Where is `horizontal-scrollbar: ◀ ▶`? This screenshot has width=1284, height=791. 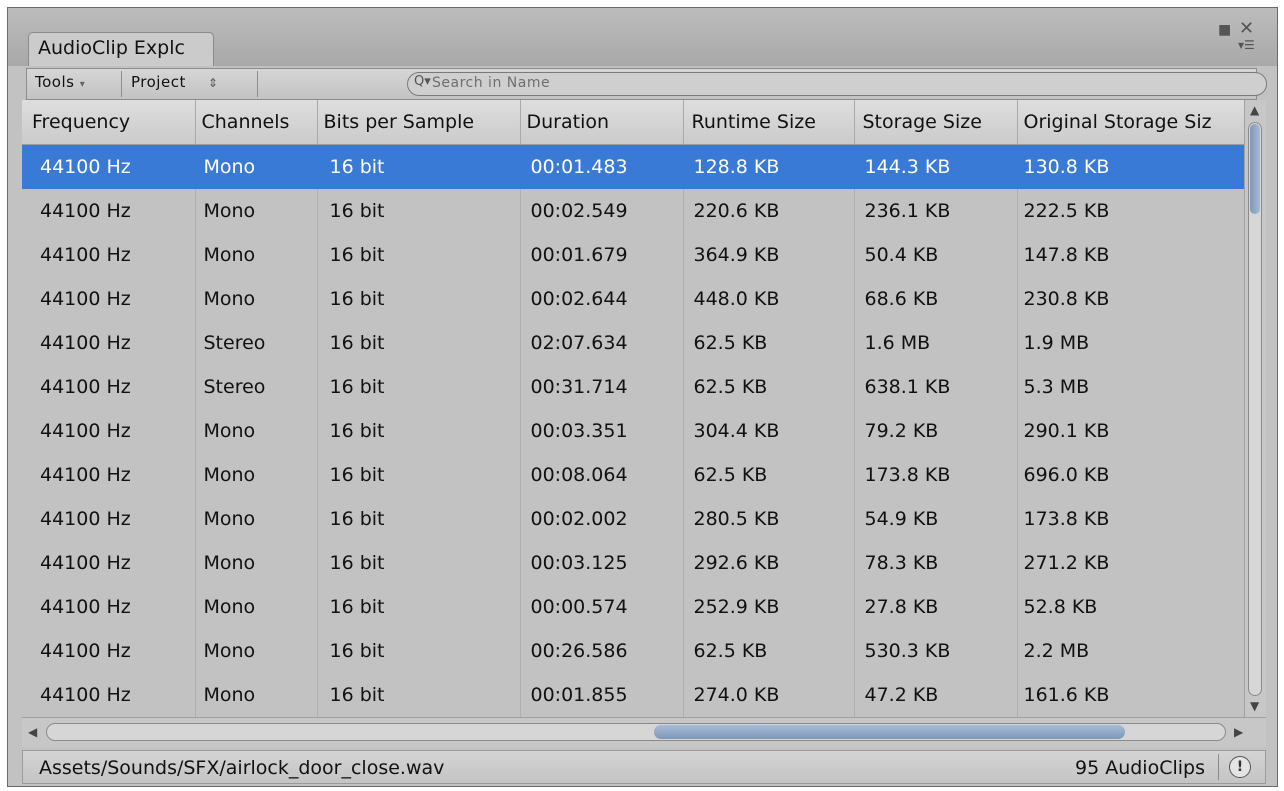
horizontal-scrollbar: ◀ ▶ is located at coordinates (644, 732).